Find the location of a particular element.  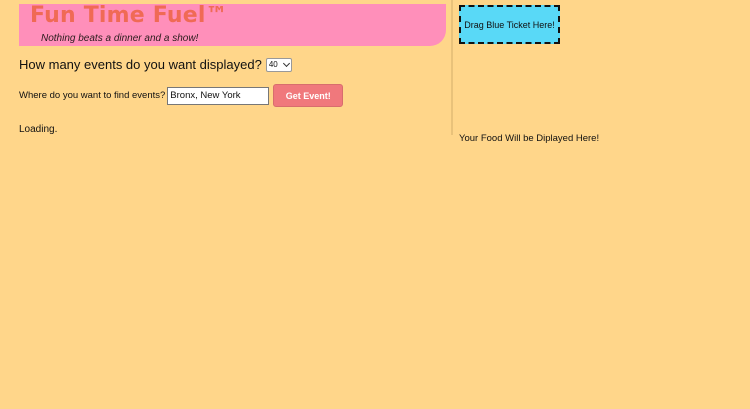

events-count-label: How many events do you want displayed? is located at coordinates (140, 64).